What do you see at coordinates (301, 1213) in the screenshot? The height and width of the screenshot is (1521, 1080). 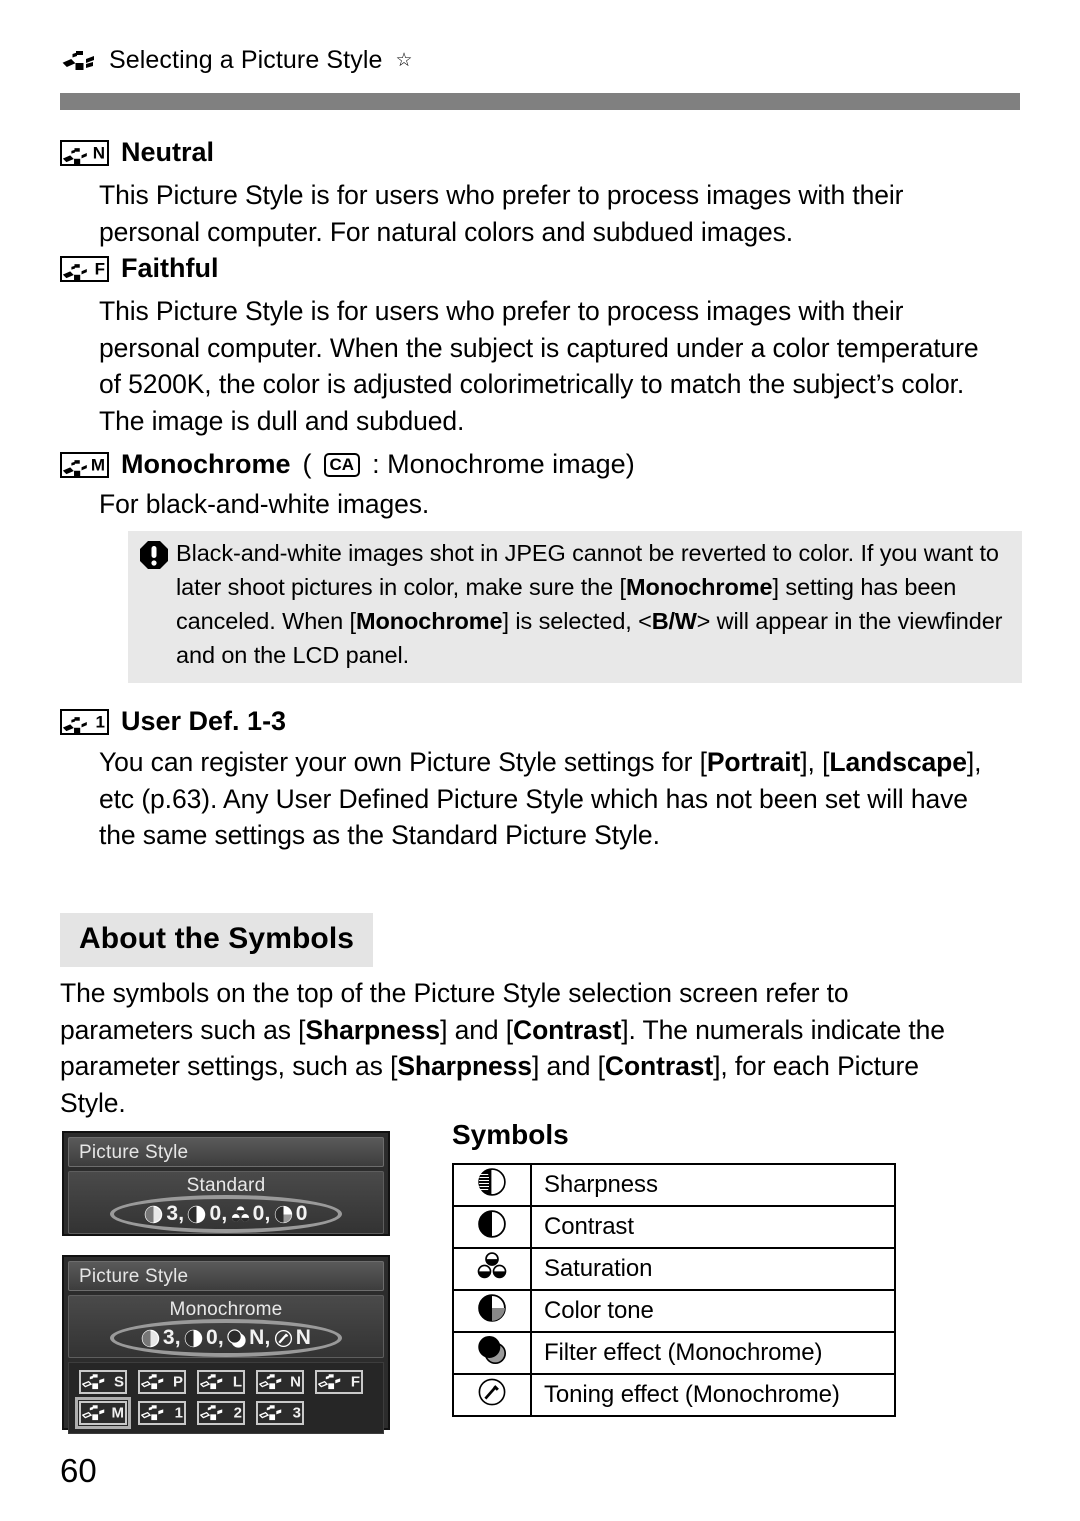 I see `lcd-value: 0` at bounding box center [301, 1213].